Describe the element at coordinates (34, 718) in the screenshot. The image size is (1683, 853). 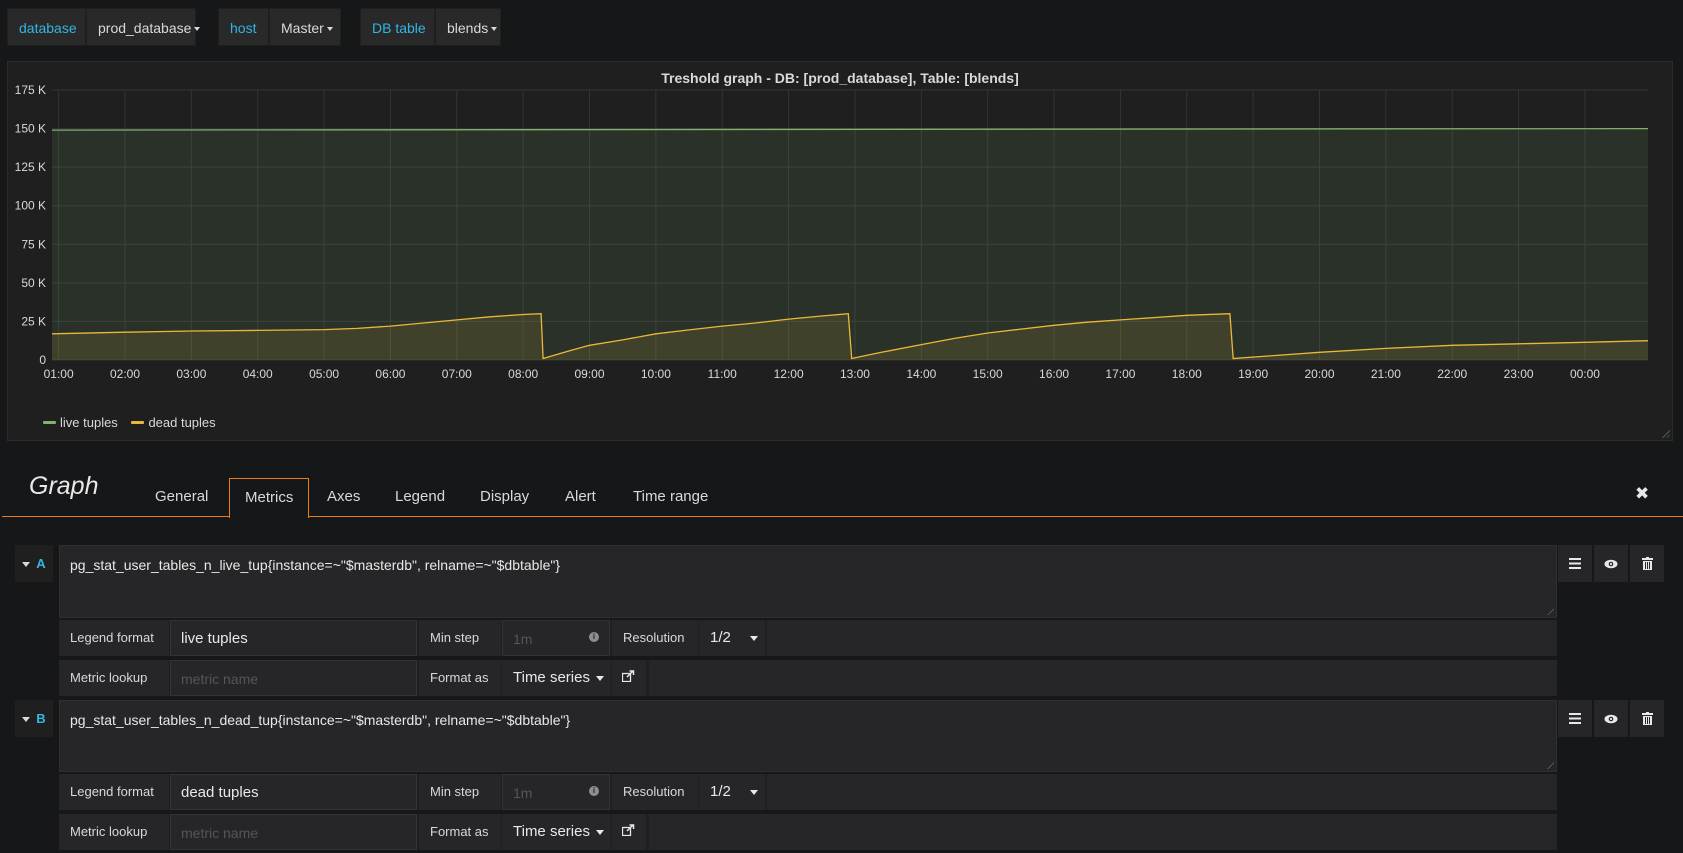
I see `query-b-toggle: B` at that location.